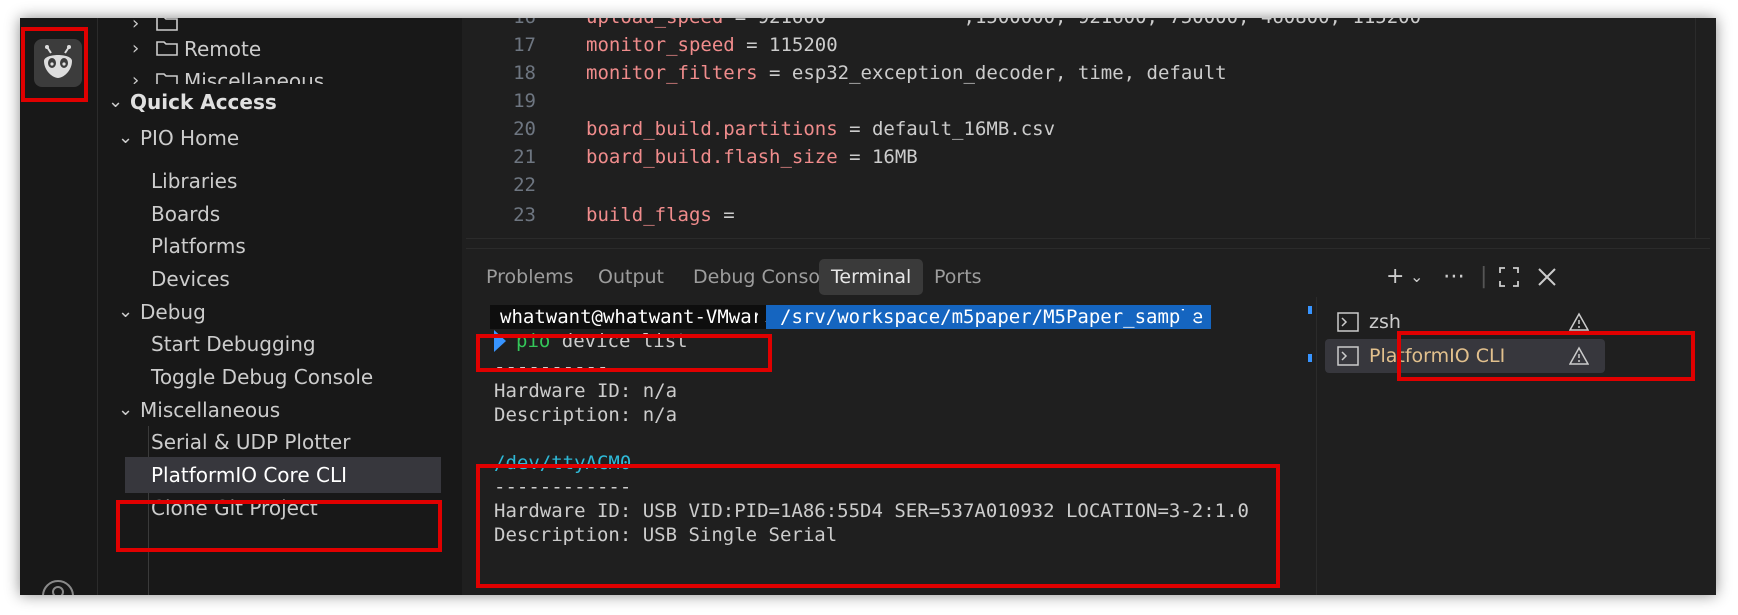  What do you see at coordinates (280, 214) in the screenshot?
I see `sidebar-item-boards: Boards` at bounding box center [280, 214].